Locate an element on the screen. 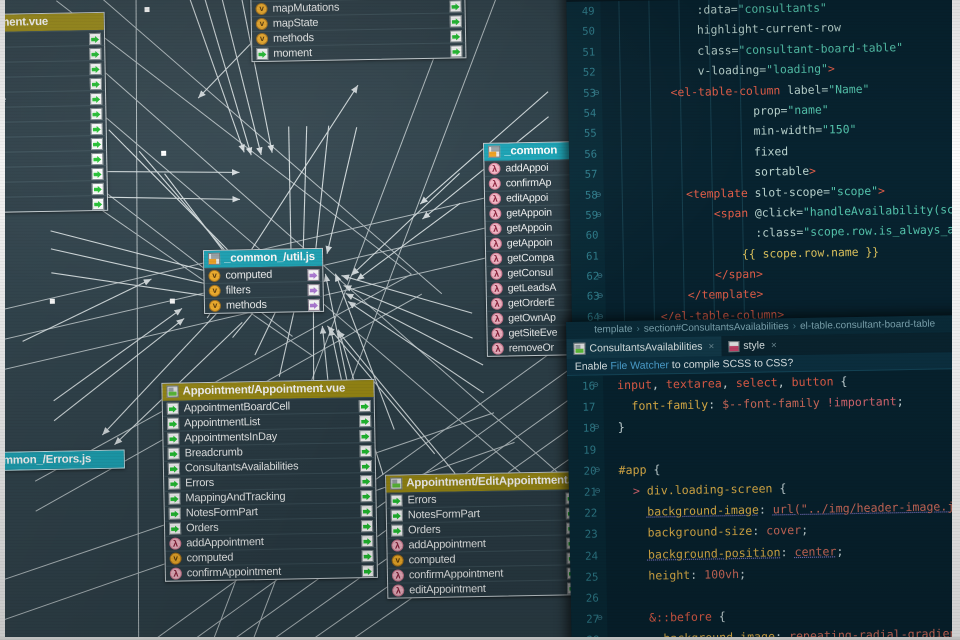  editor-tab: ConsultantsAvailabilities × is located at coordinates (644, 347).